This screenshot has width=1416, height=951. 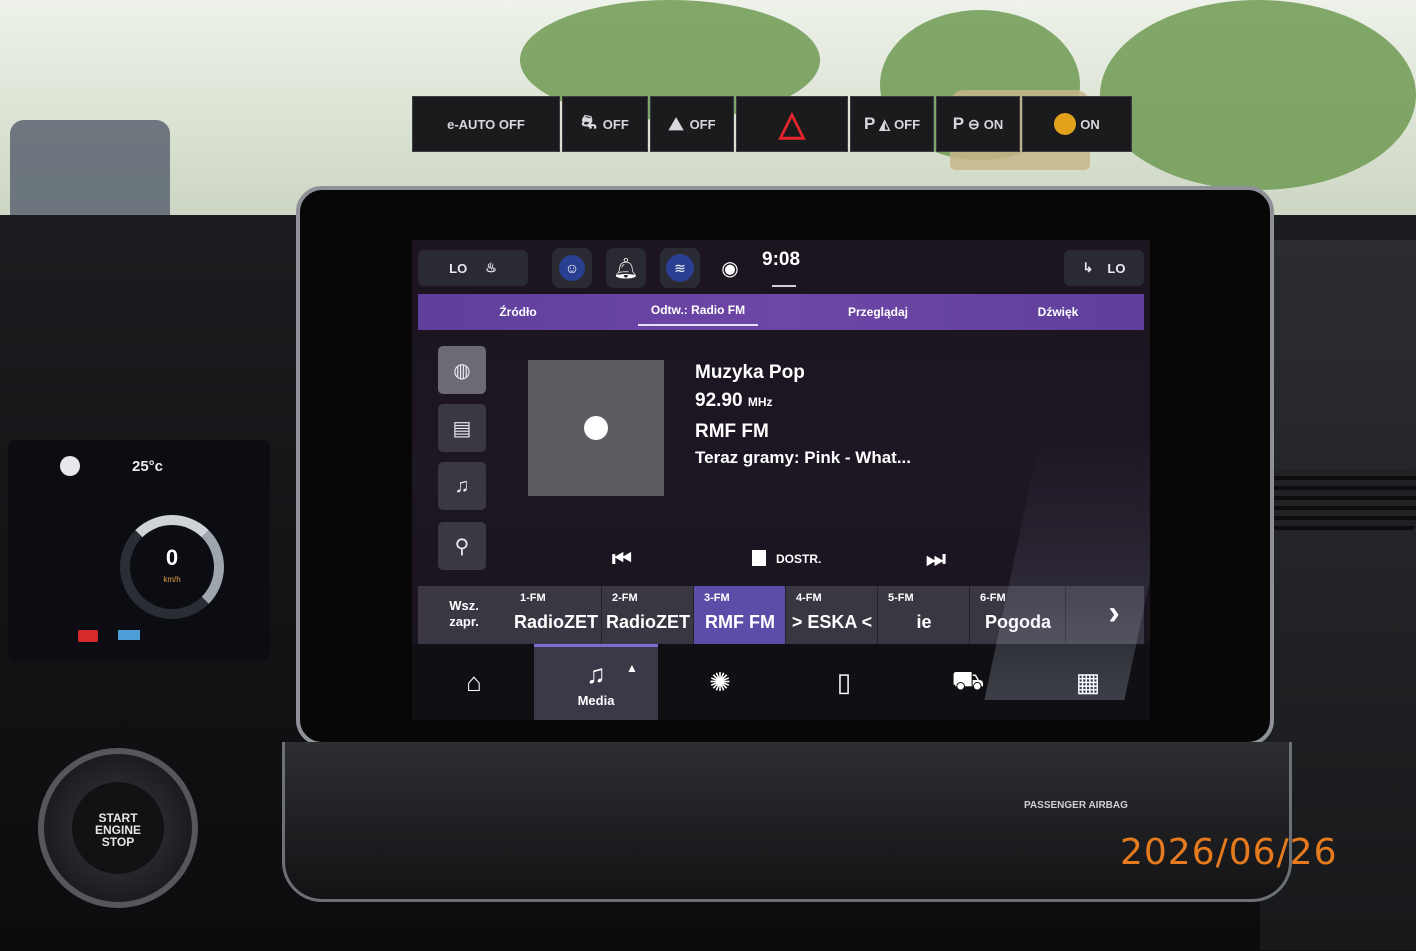 I want to click on preset-number: 2-FM, so click(x=625, y=598).